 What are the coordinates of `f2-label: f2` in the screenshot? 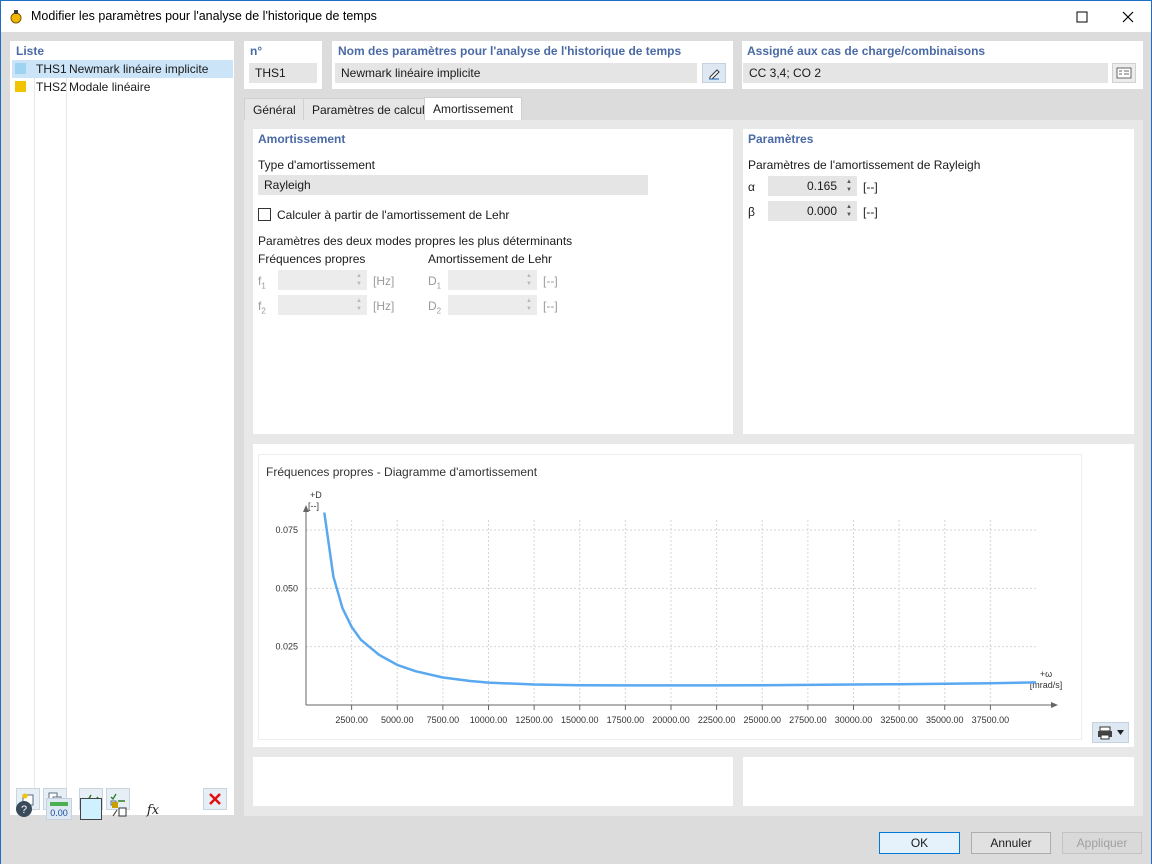 It's located at (262, 307).